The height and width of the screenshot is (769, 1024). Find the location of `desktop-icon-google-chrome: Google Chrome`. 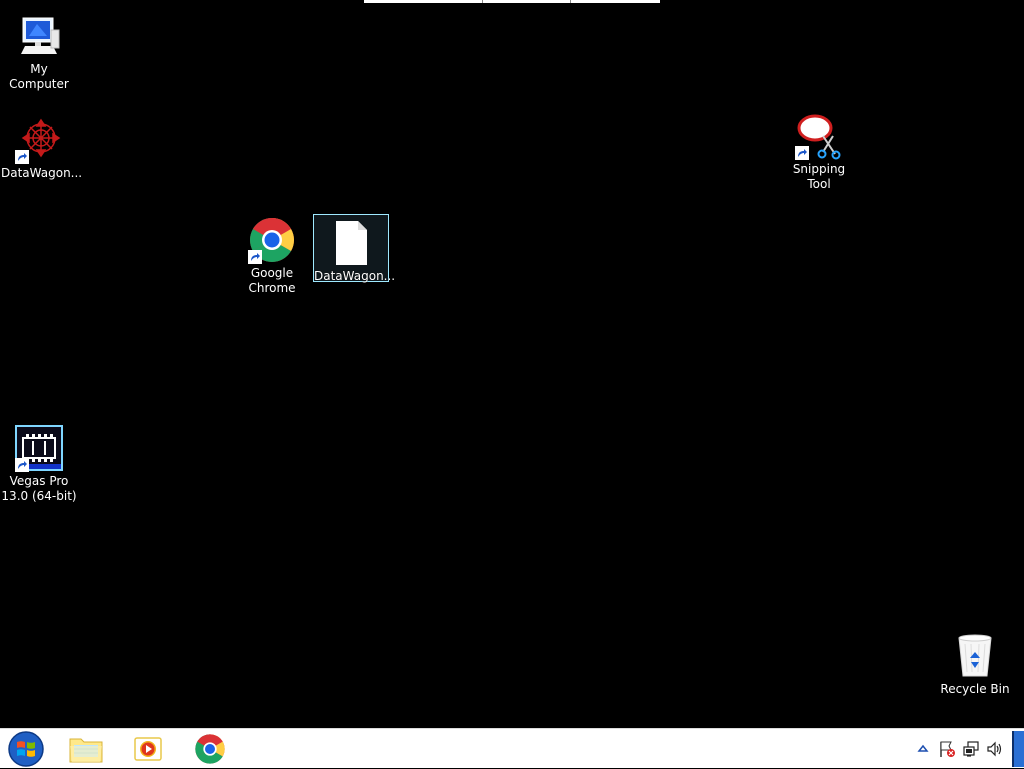

desktop-icon-google-chrome: Google Chrome is located at coordinates (272, 254).